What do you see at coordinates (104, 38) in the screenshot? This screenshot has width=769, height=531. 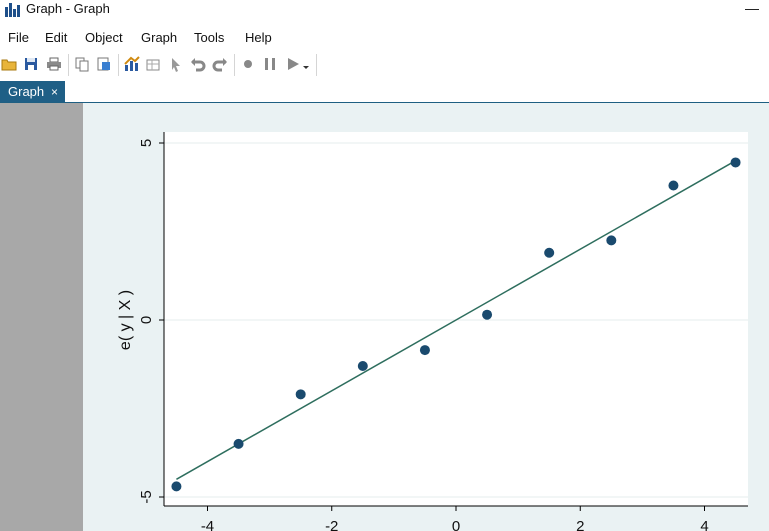 I see `menu-object: Object` at bounding box center [104, 38].